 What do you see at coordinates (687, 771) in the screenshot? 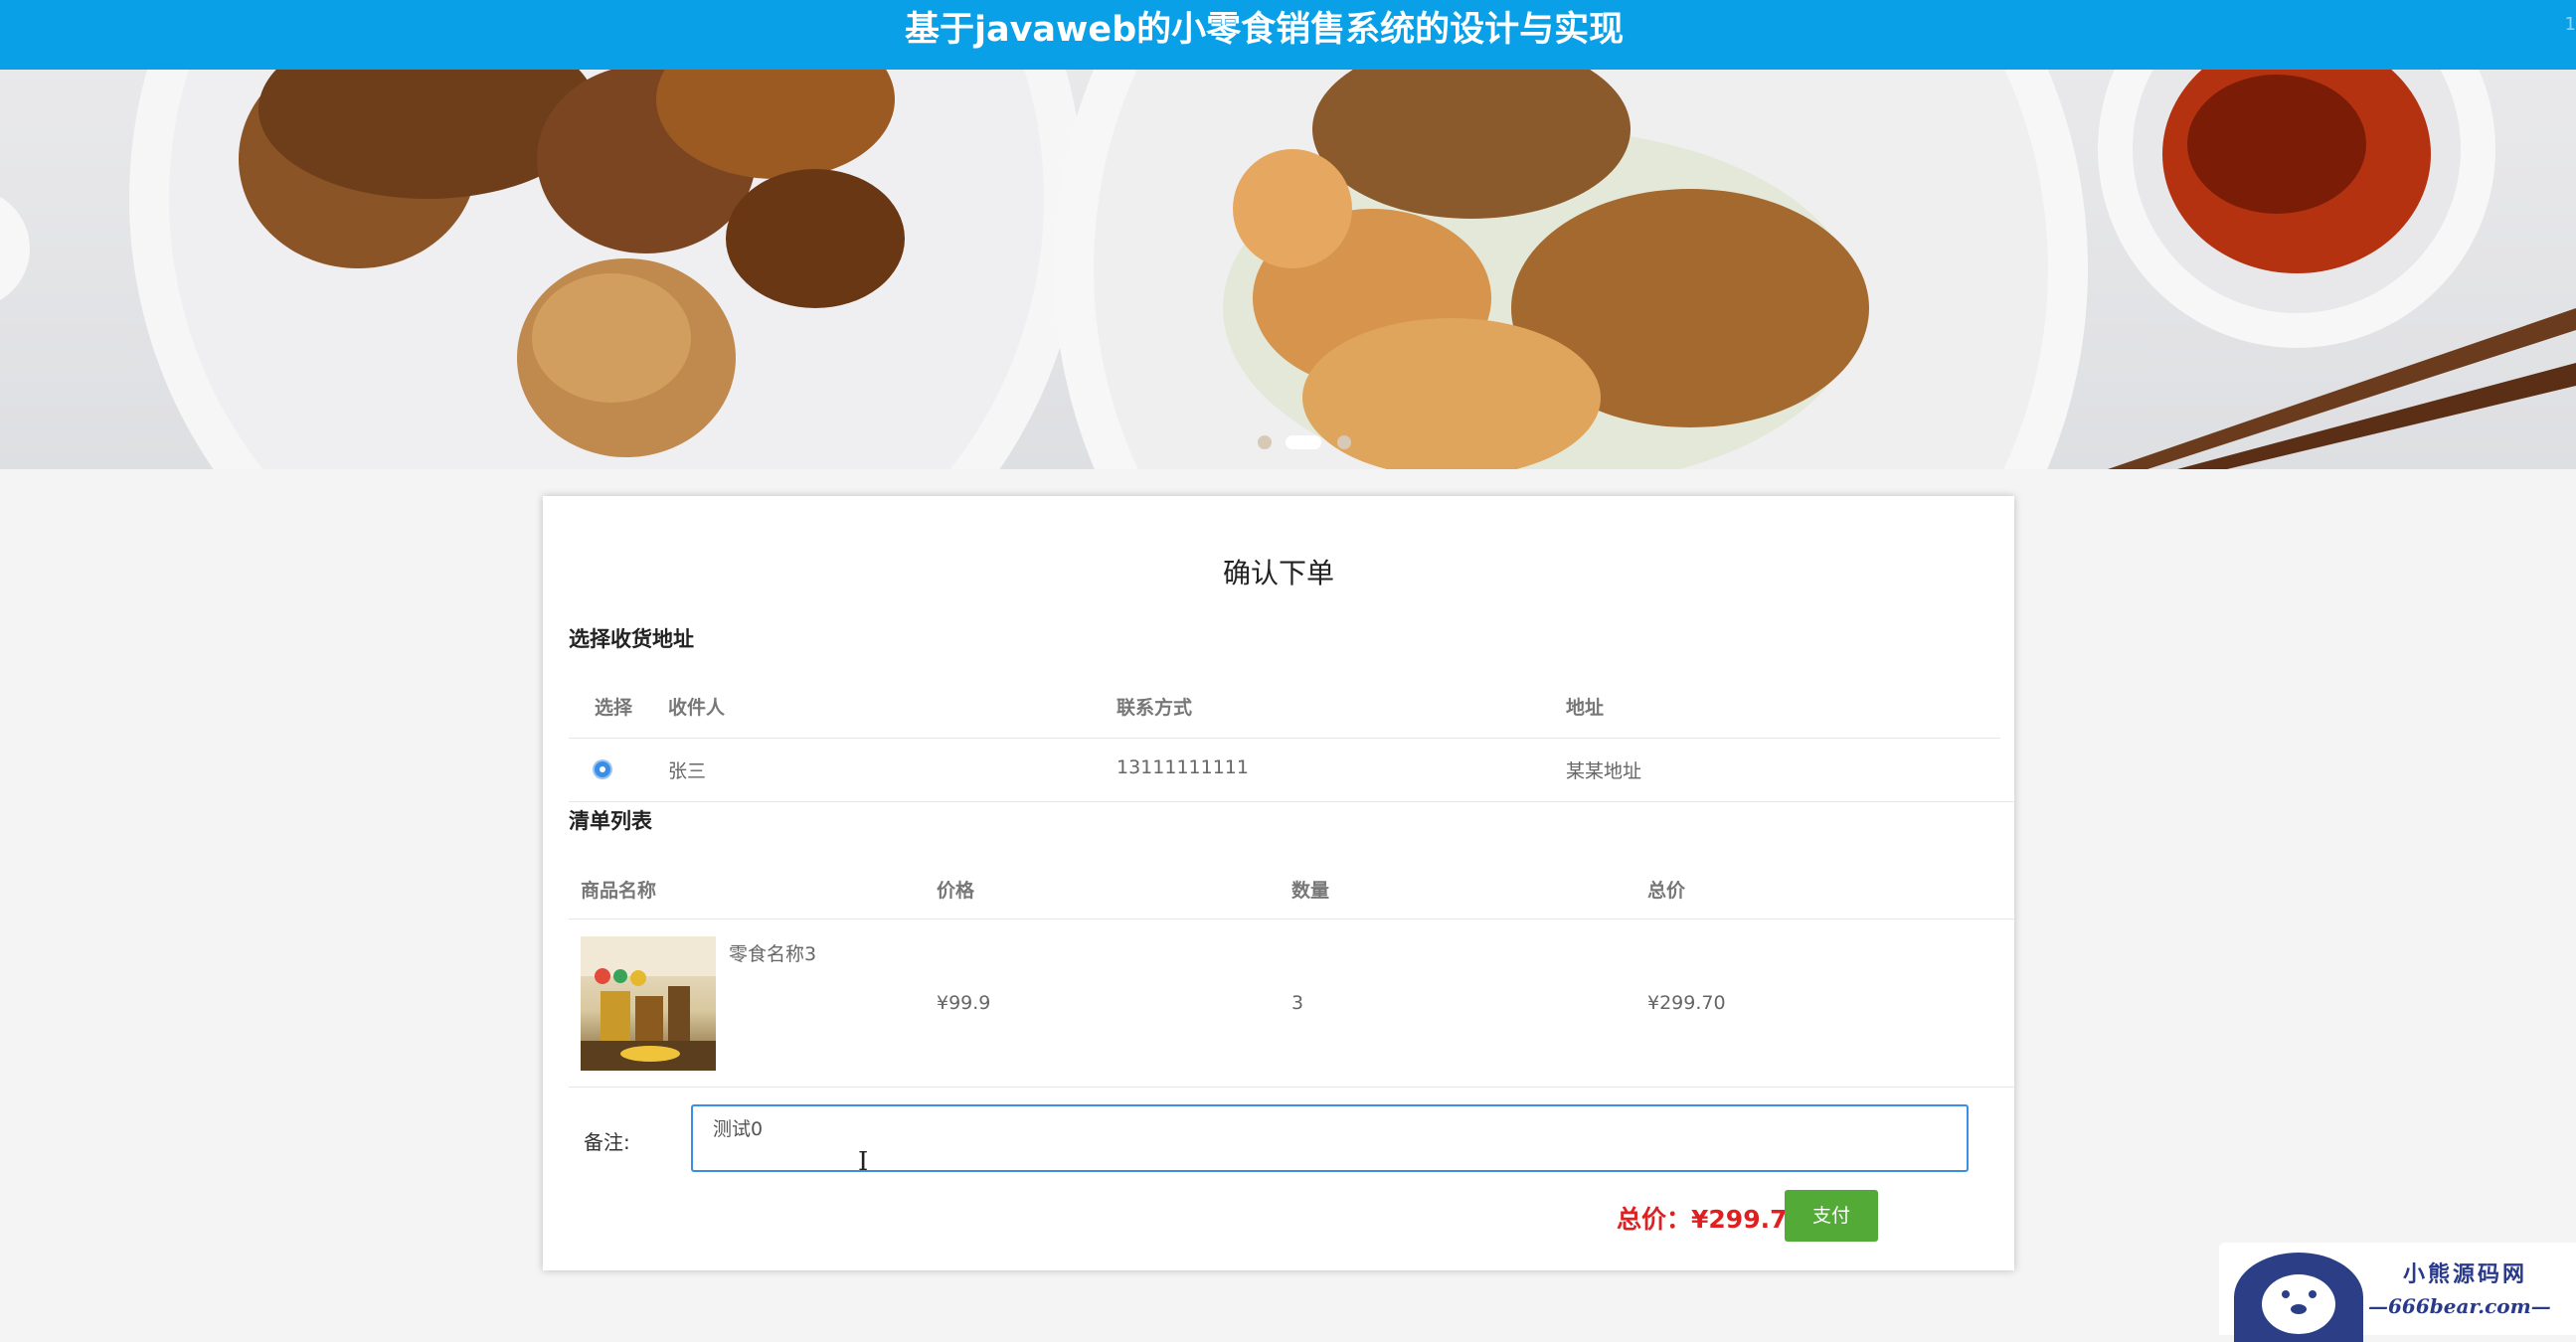
I see `address-receiver: 张三` at bounding box center [687, 771].